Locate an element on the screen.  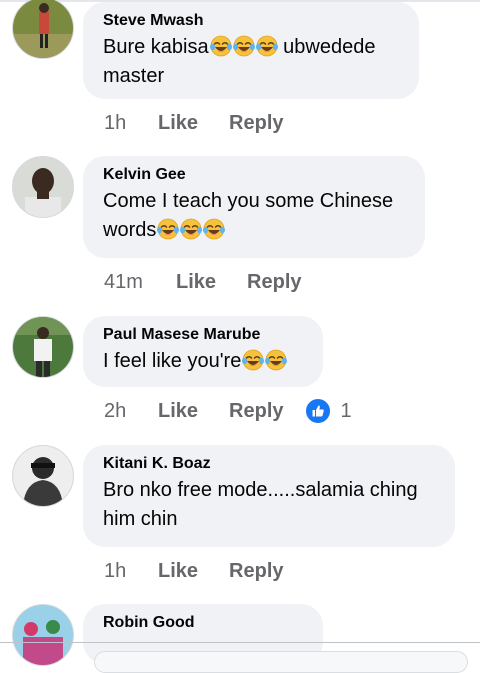
comment-text-line: I feel like you're is located at coordinates (172, 361).